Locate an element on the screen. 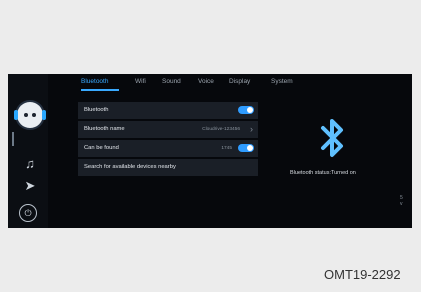  avatar-ear-left is located at coordinates (16, 115).